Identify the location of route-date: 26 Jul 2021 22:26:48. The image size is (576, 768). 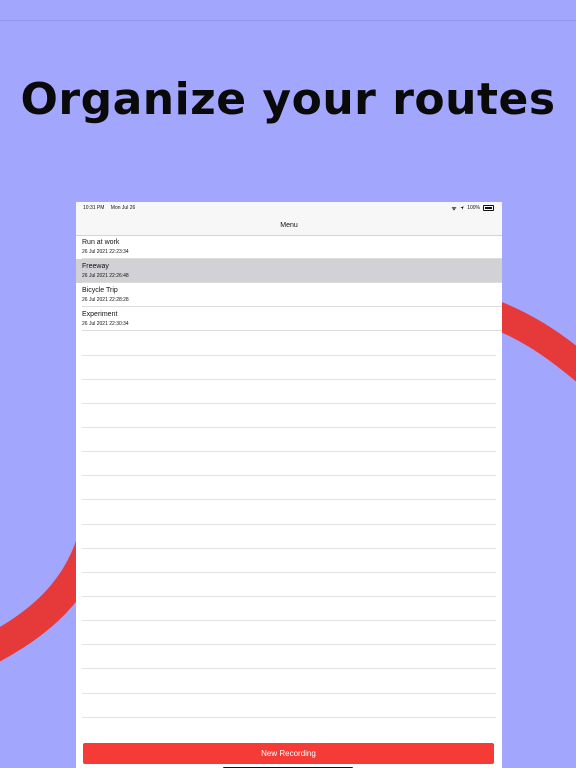
(105, 276).